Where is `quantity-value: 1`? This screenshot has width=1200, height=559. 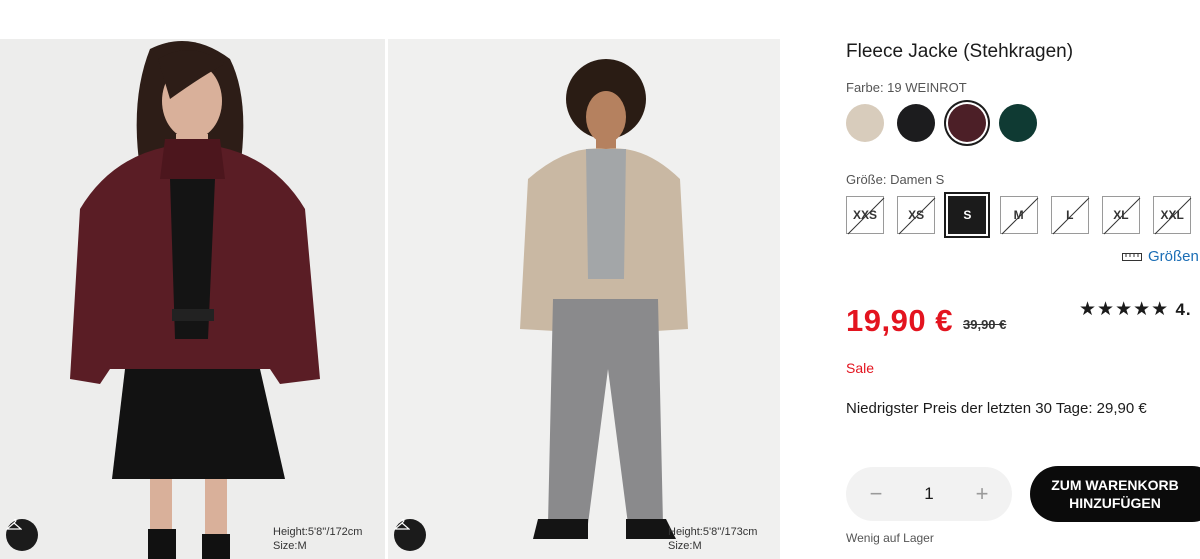 quantity-value: 1 is located at coordinates (928, 494).